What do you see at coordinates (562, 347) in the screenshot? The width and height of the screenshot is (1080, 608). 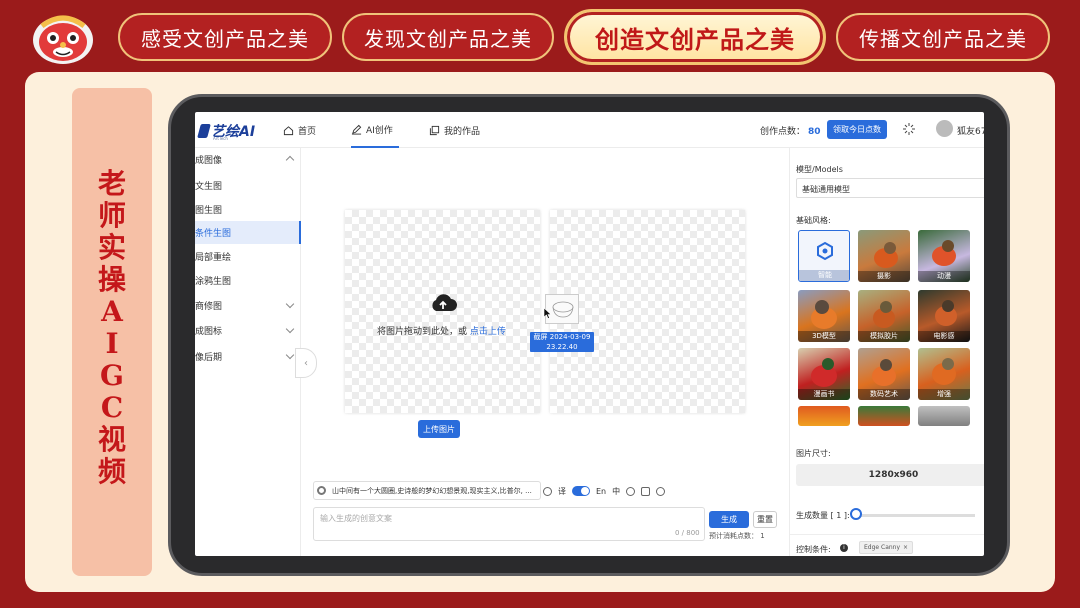 I see `timestamp-line2: 23.22.40` at bounding box center [562, 347].